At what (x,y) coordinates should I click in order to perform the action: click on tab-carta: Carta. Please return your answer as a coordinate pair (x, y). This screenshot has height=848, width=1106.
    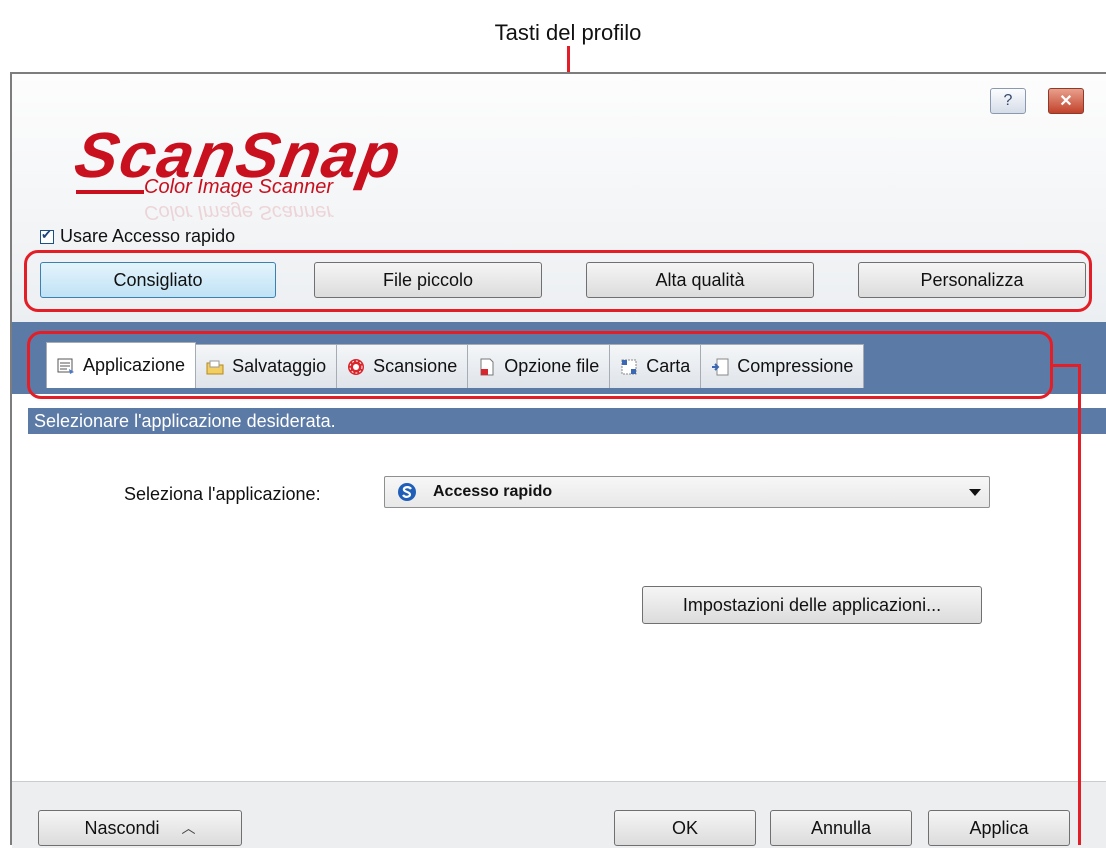
    Looking at the image, I should click on (655, 366).